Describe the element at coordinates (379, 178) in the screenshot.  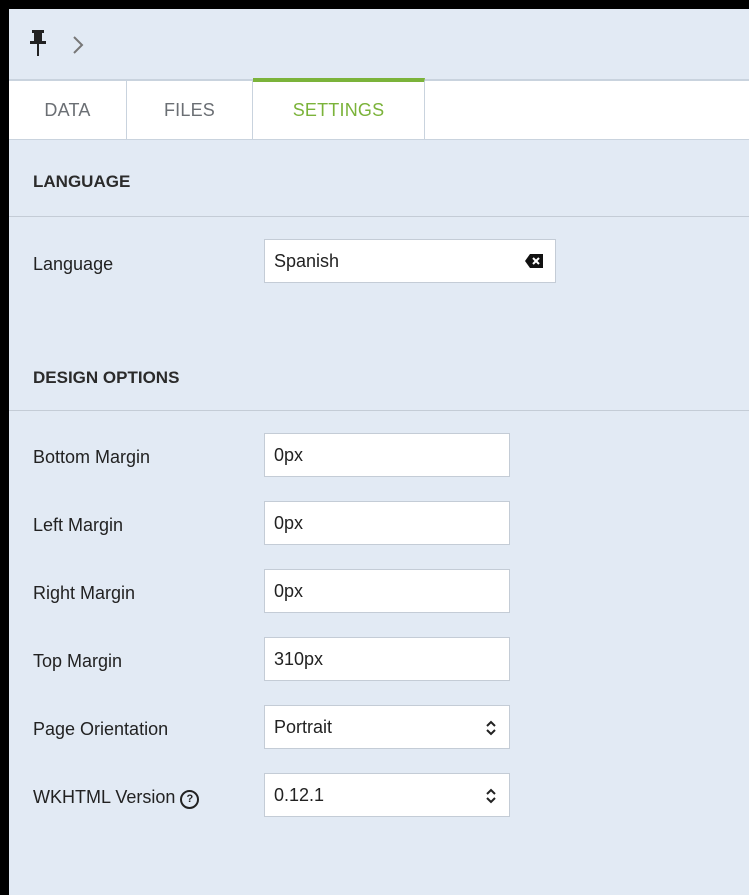
I see `language-section-title: LANGUAGE` at that location.